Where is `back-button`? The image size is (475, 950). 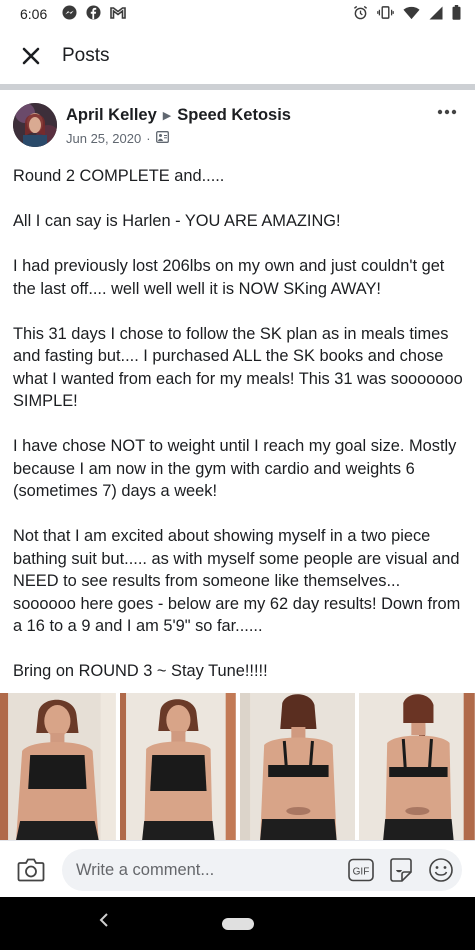
back-button is located at coordinates (104, 922).